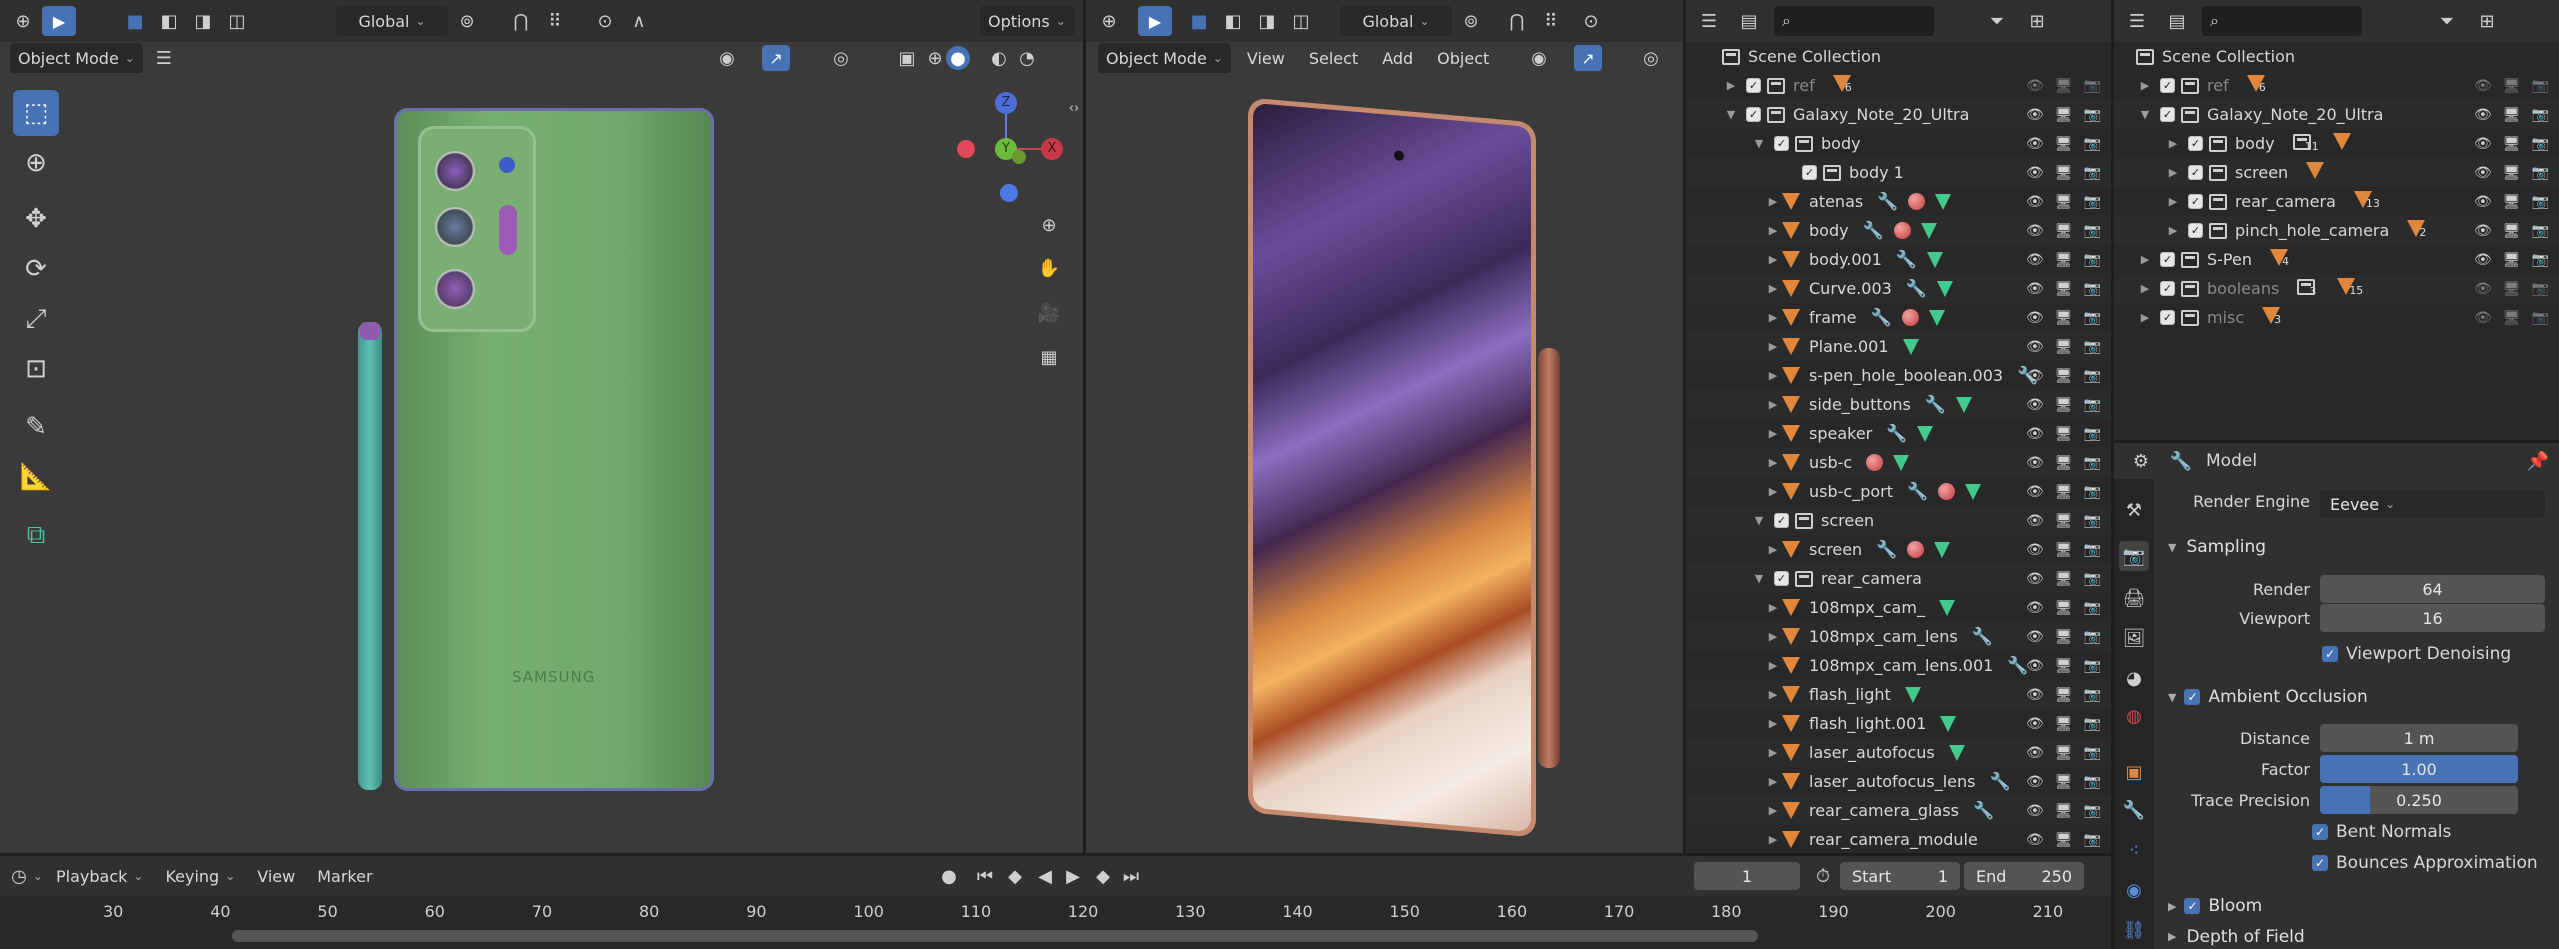 Image resolution: width=2559 pixels, height=949 pixels. What do you see at coordinates (1898, 375) in the screenshot?
I see `outliner1-row: ▶ s-pen_hole_boolean.003 🔧 👁 🖥 📷` at bounding box center [1898, 375].